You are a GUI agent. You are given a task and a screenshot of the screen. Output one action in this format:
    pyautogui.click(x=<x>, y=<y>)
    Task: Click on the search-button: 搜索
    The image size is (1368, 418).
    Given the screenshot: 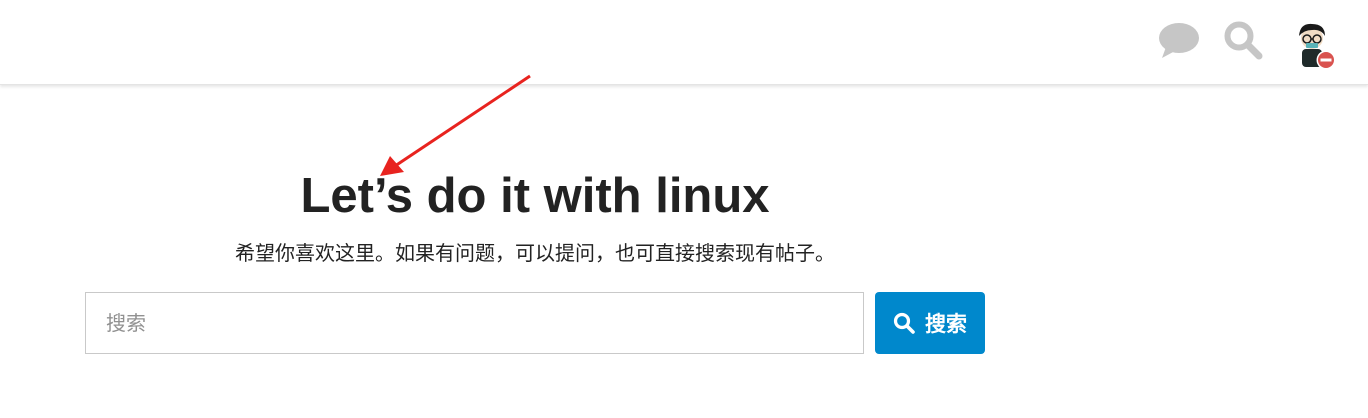 What is the action you would take?
    pyautogui.click(x=930, y=323)
    